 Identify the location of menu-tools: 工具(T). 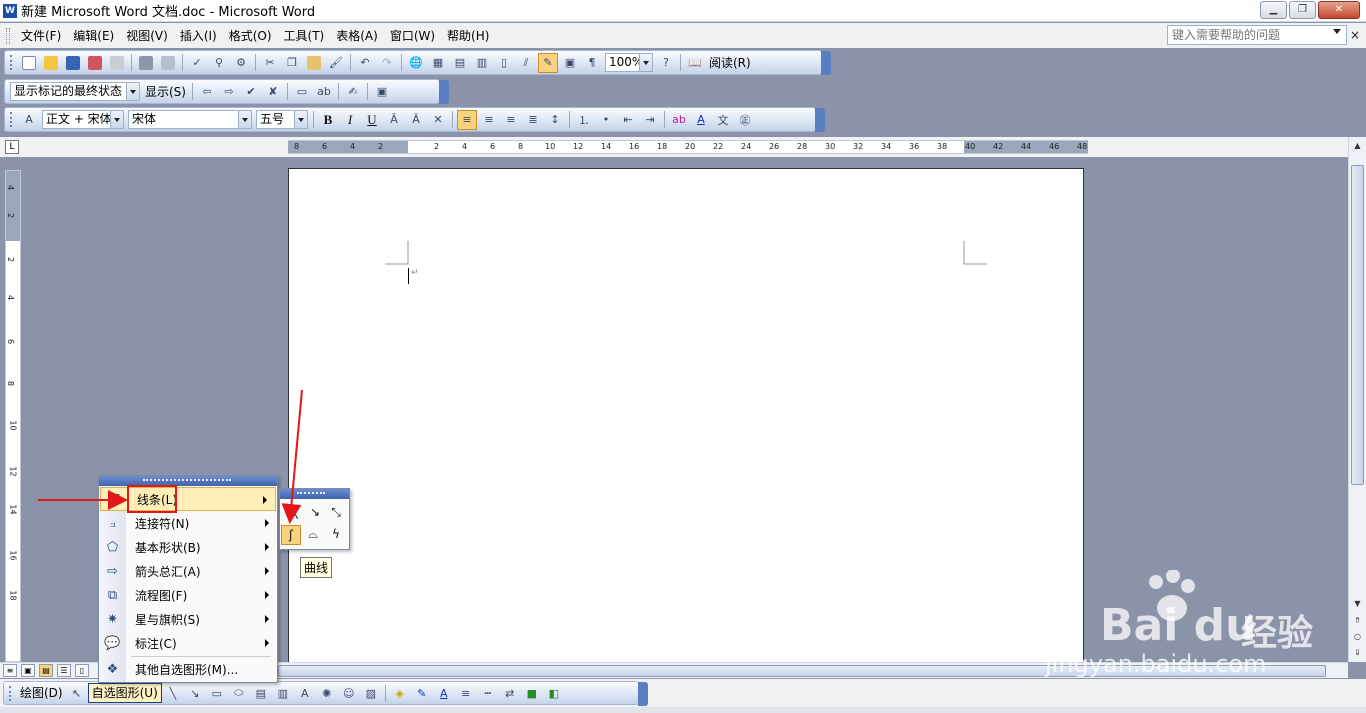
(304, 36).